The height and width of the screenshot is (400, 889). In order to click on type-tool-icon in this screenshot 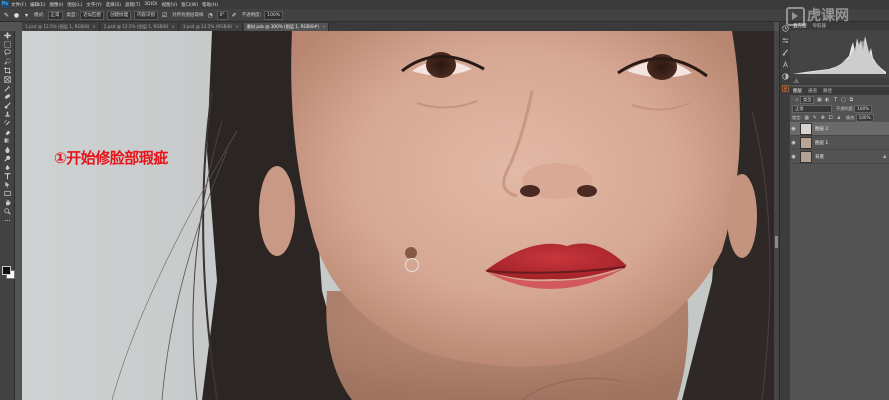, I will do `click(7, 176)`.